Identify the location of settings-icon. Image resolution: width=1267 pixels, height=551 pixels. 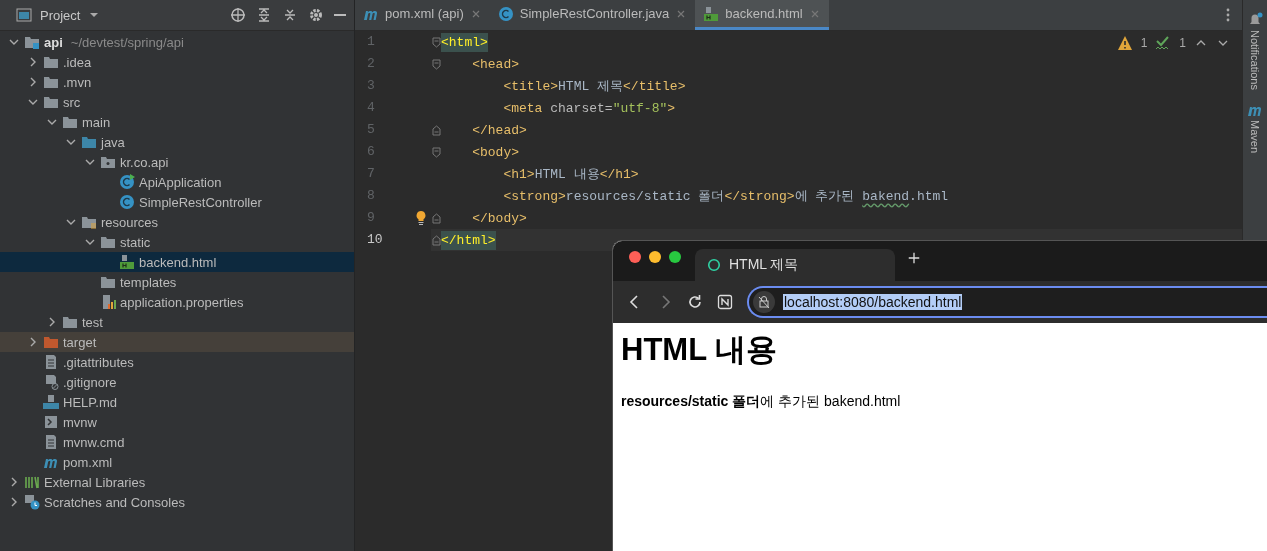
(316, 15).